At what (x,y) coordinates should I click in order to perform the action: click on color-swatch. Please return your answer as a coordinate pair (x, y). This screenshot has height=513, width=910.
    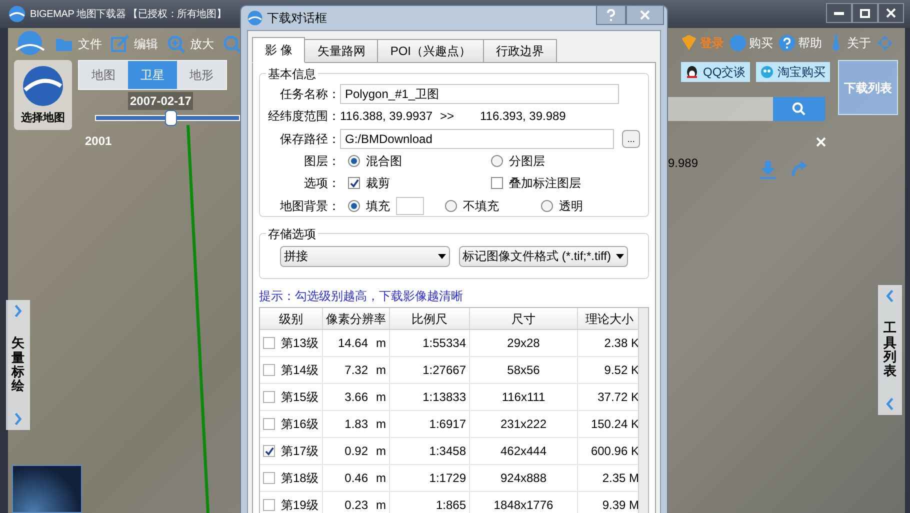
    Looking at the image, I should click on (410, 205).